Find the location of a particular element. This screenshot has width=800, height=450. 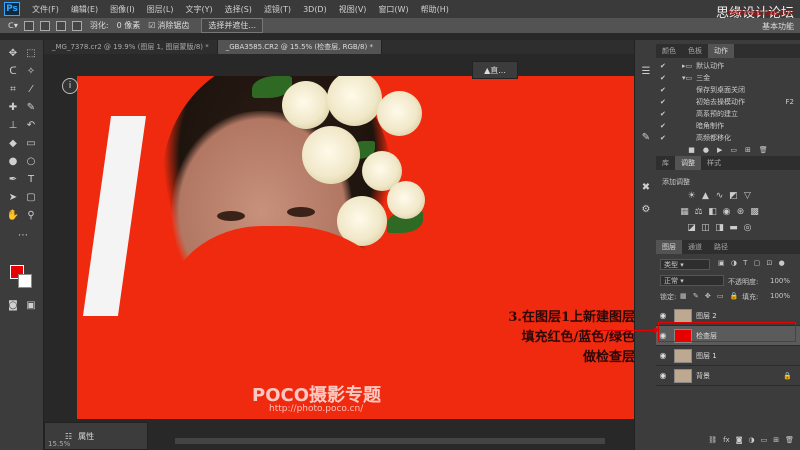

doc-tab-2: _GBA3585.CR2 @ 15.5% (检查层, RGB/8) * is located at coordinates (299, 47).